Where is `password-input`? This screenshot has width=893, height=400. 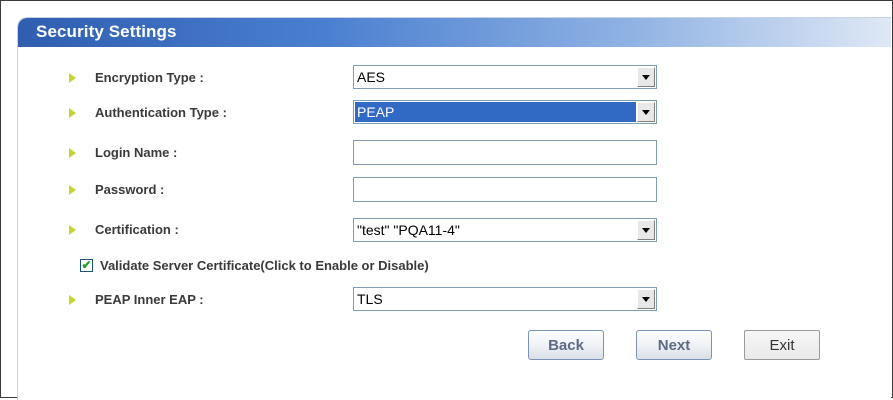
password-input is located at coordinates (505, 189).